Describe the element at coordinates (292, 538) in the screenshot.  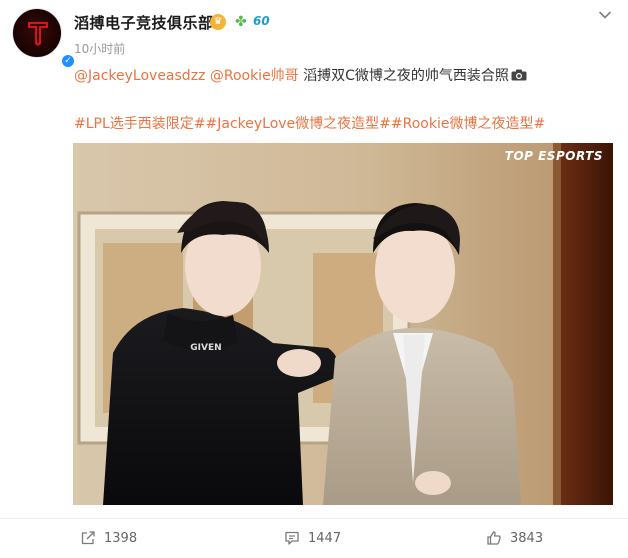
I see `comment-icon` at that location.